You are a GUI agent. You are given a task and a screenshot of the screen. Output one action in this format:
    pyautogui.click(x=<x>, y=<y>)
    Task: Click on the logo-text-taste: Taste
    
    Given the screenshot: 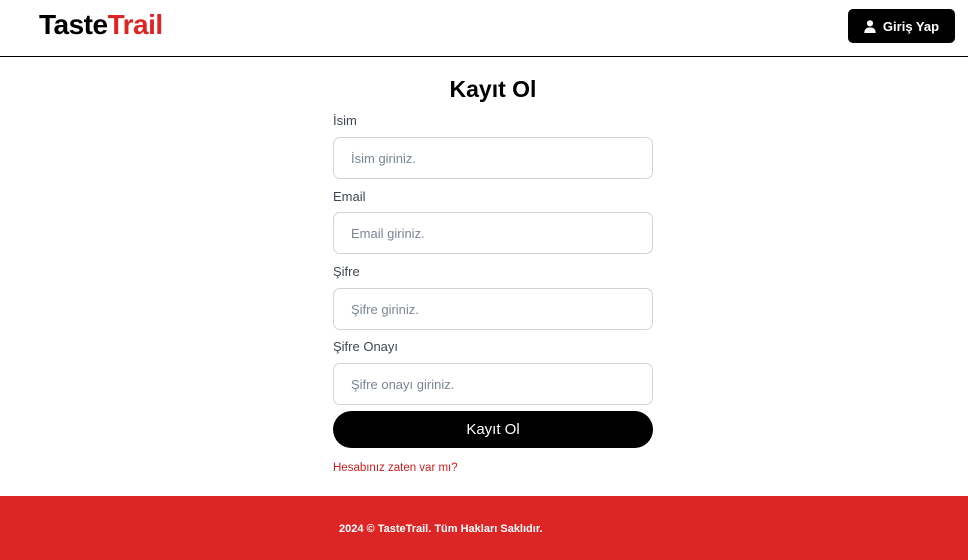 What is the action you would take?
    pyautogui.click(x=73, y=24)
    